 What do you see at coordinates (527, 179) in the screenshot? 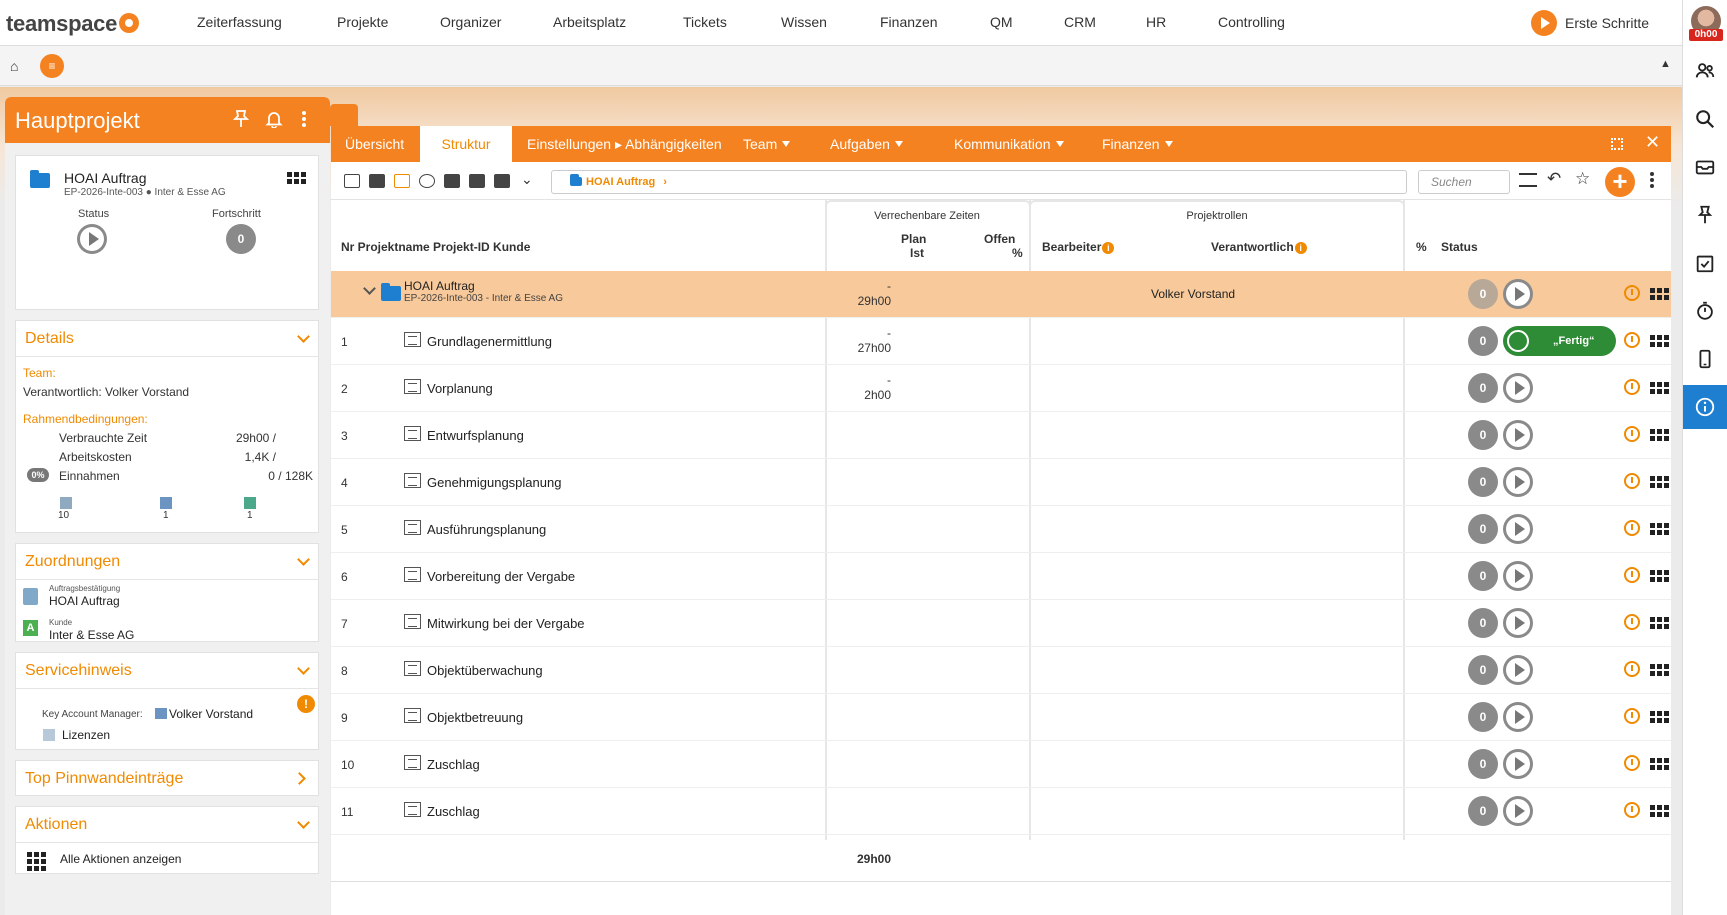
I see `chevron-down-icon: ⌄` at bounding box center [527, 179].